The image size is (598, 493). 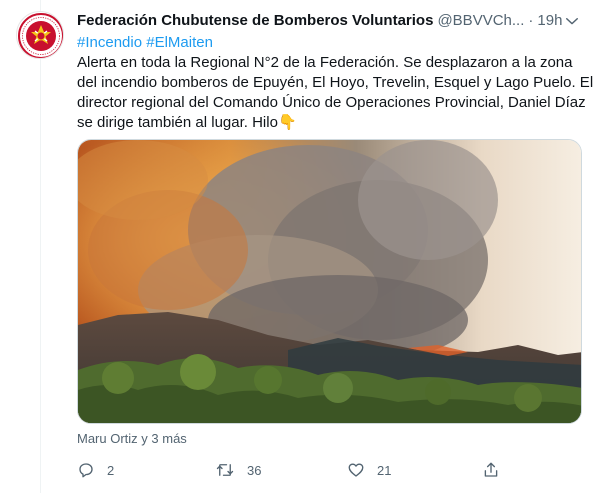 What do you see at coordinates (40, 246) in the screenshot?
I see `thread-line` at bounding box center [40, 246].